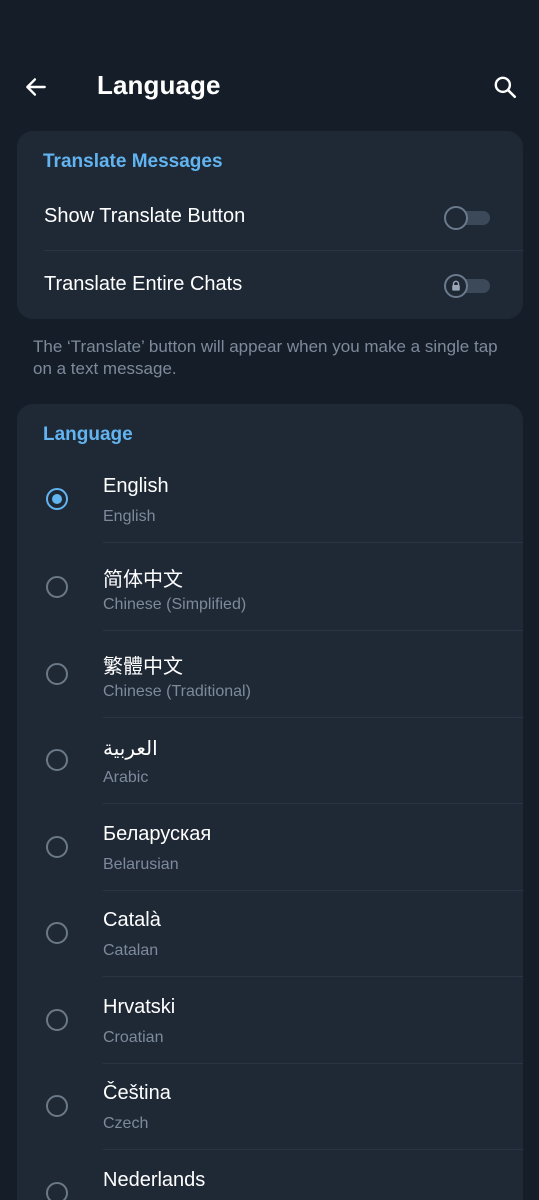  What do you see at coordinates (270, 1020) in the screenshot?
I see `language-item-croatian: Hrvatski Croatian` at bounding box center [270, 1020].